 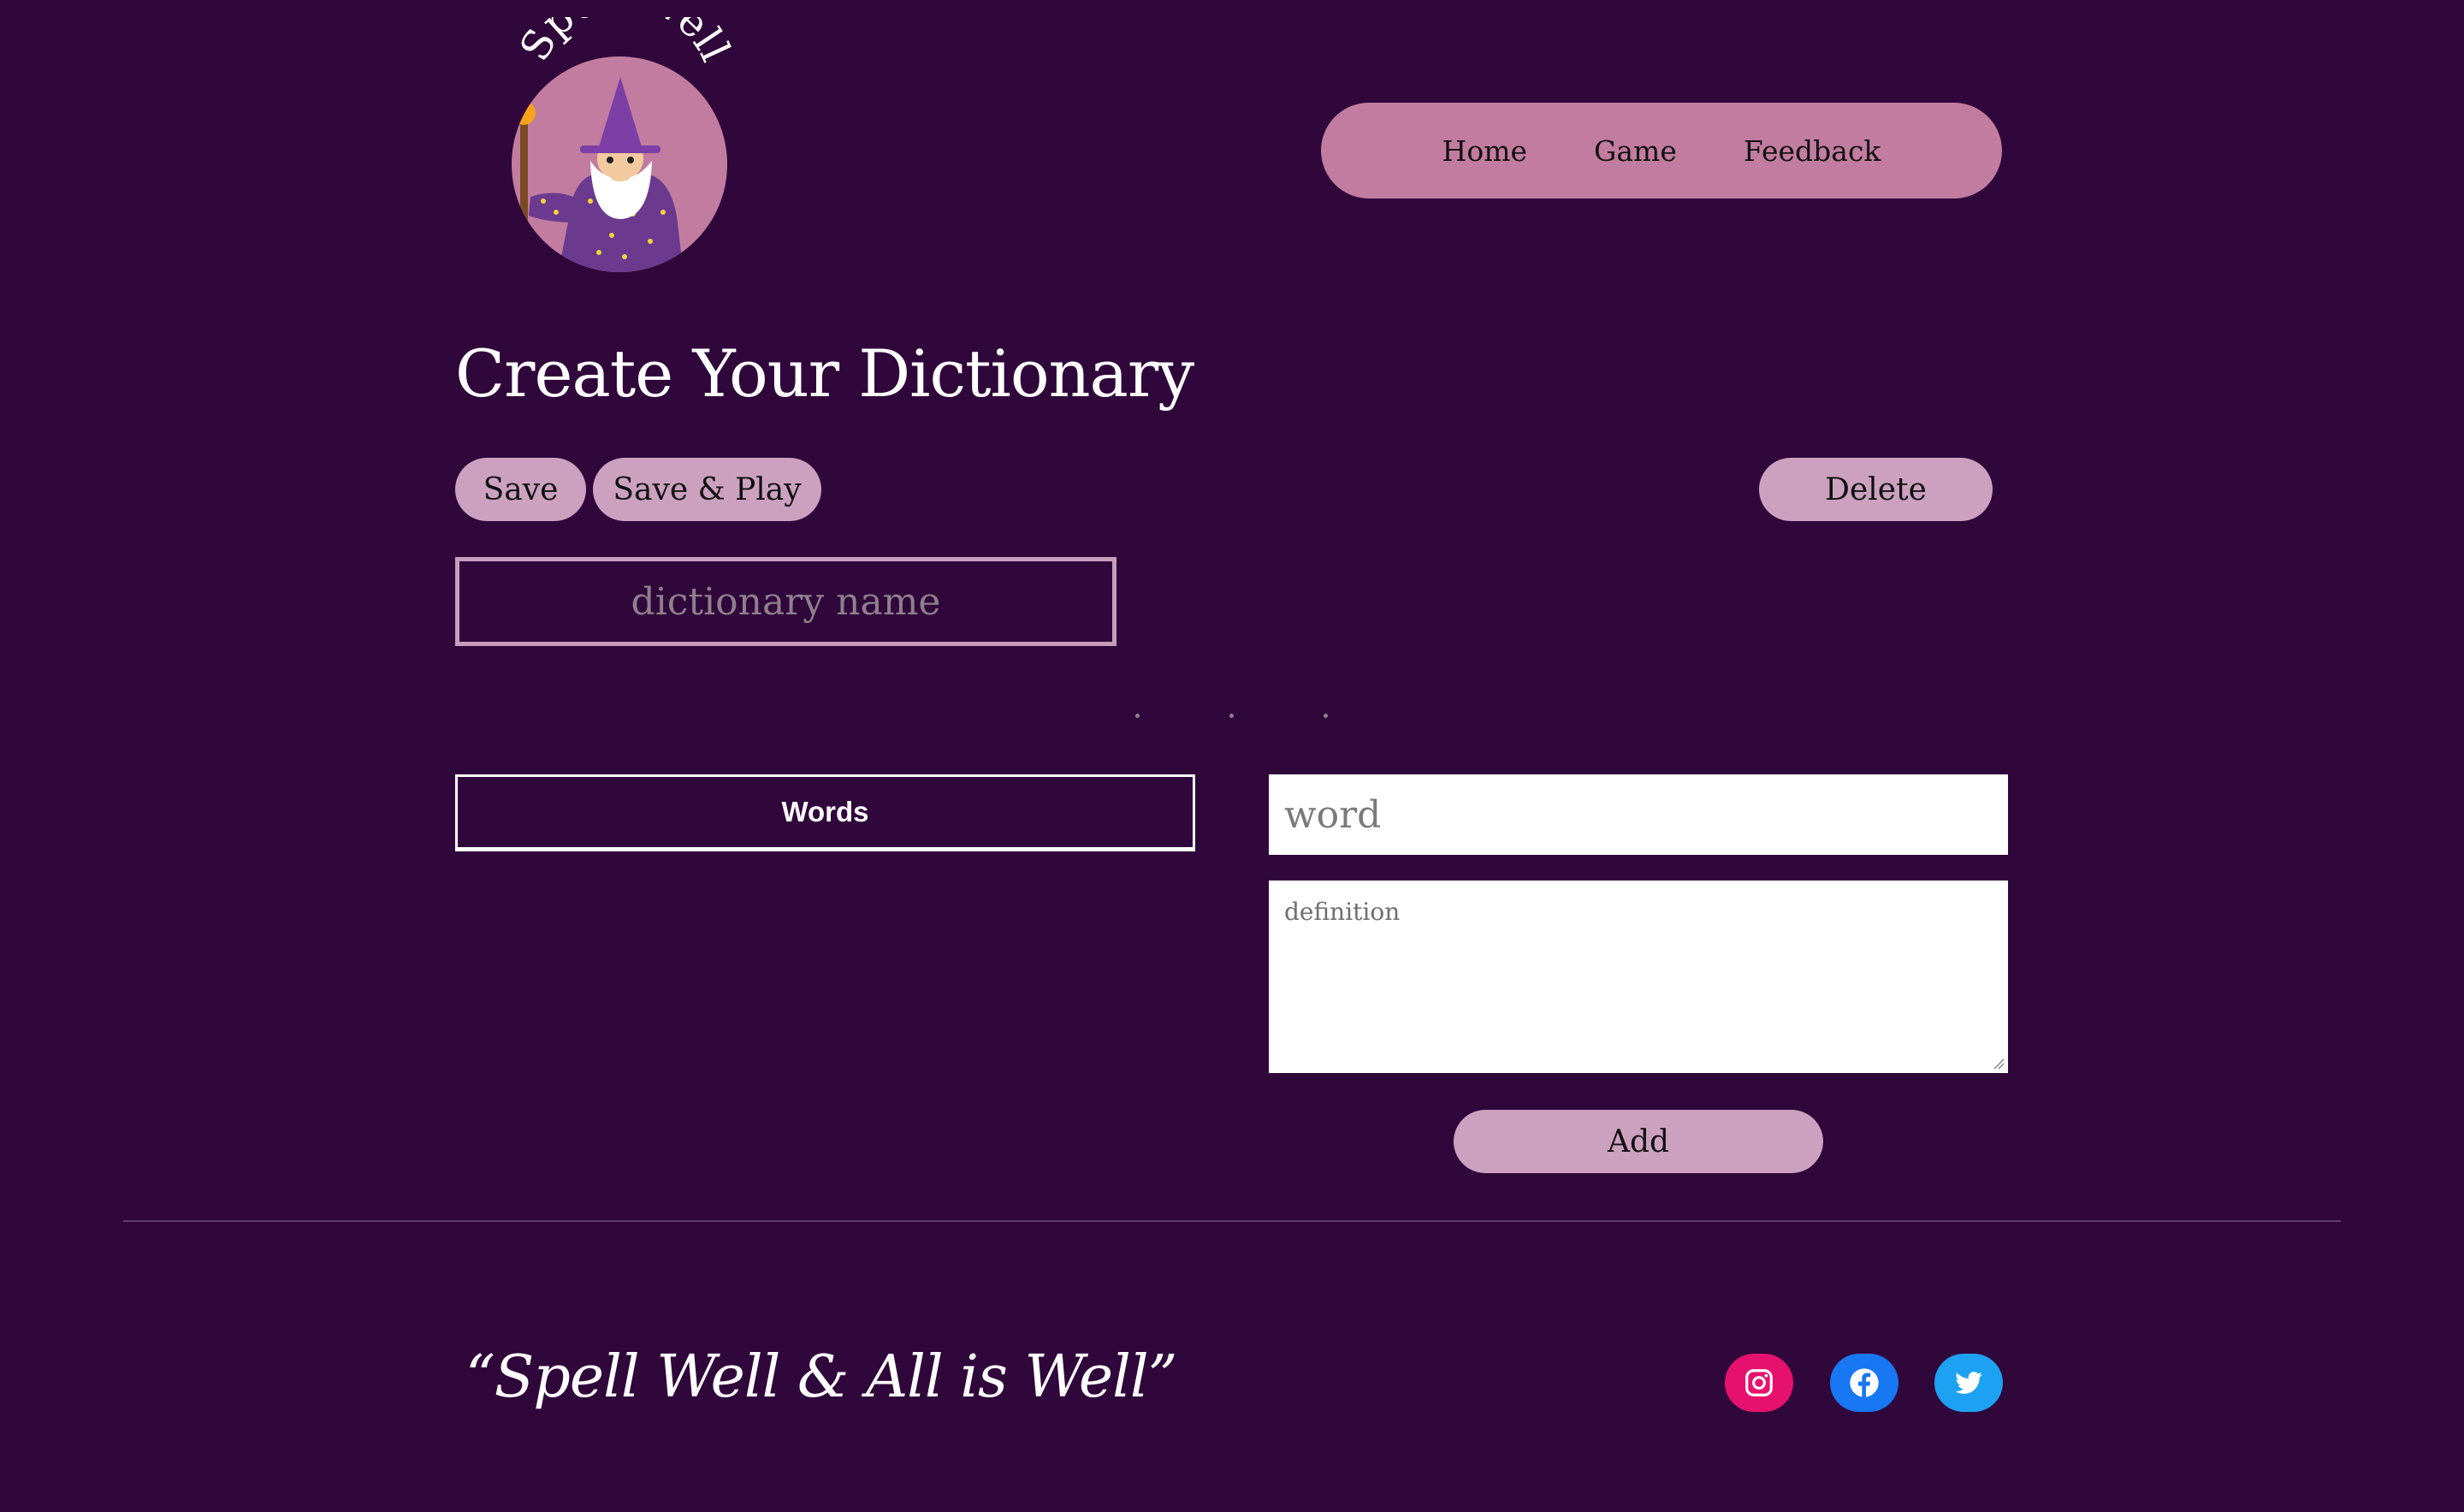 What do you see at coordinates (1638, 1141) in the screenshot?
I see `add-word-button: Add` at bounding box center [1638, 1141].